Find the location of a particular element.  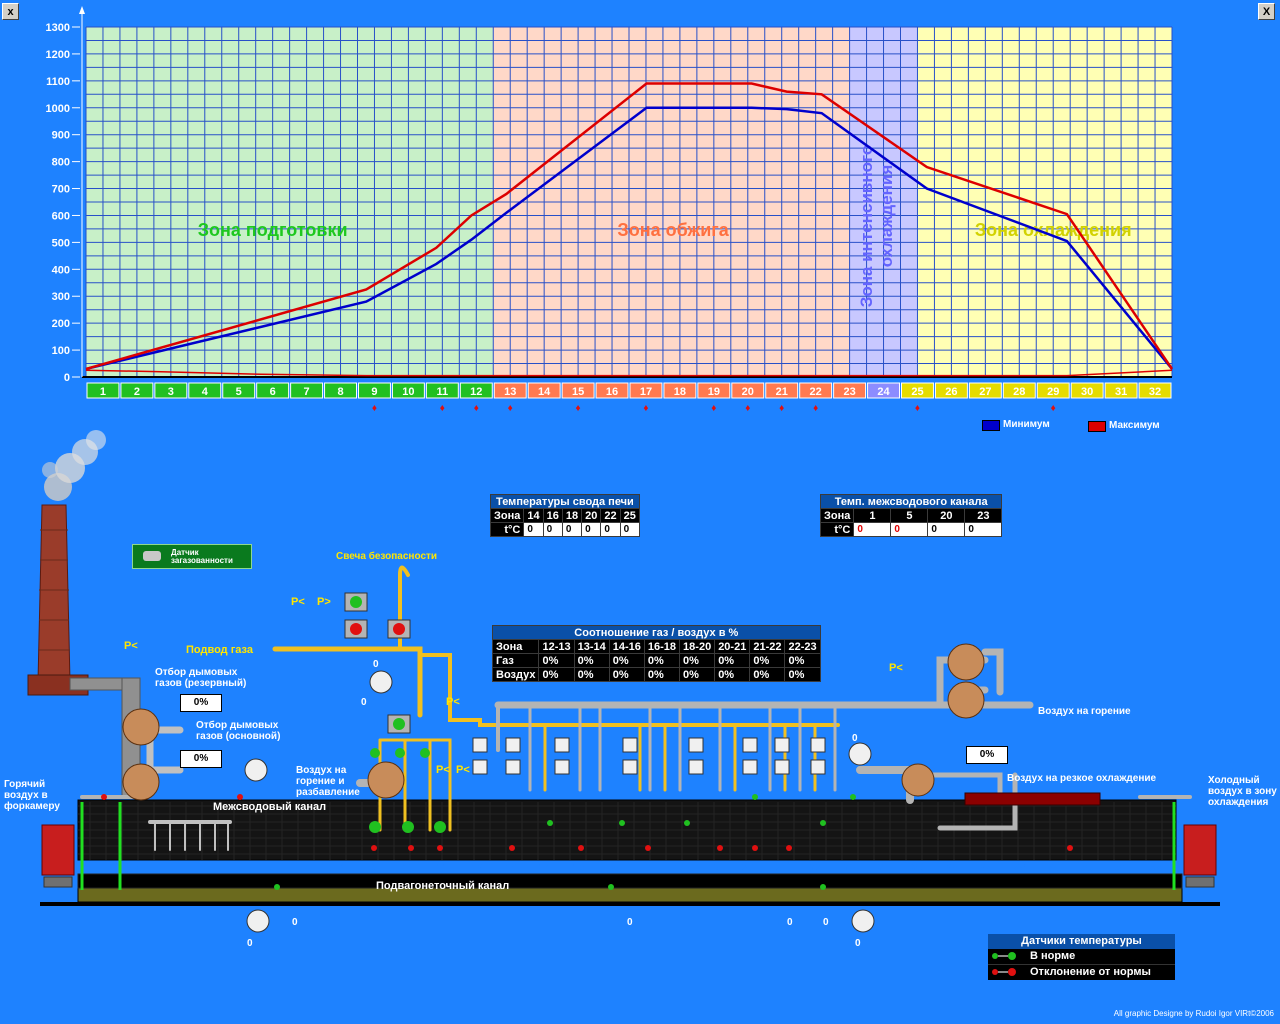

zone-number: 10 is located at coordinates (408, 392).